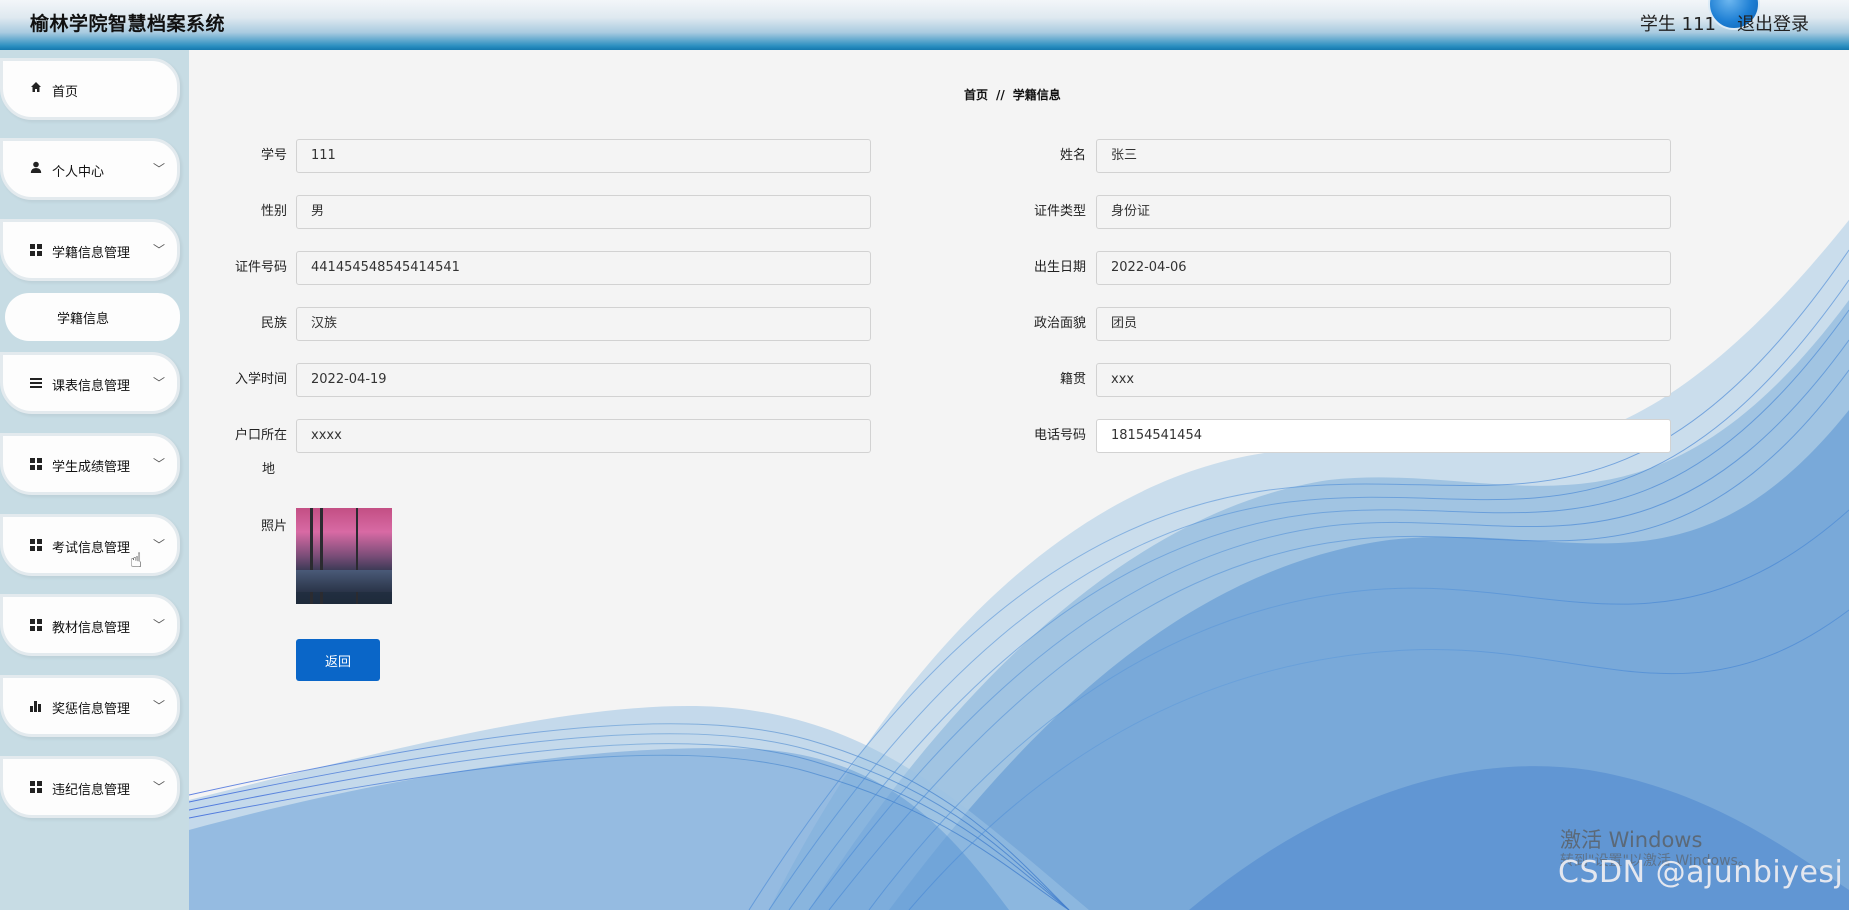  What do you see at coordinates (238, 453) in the screenshot?
I see `household-location-label: 户口所在 地` at bounding box center [238, 453].